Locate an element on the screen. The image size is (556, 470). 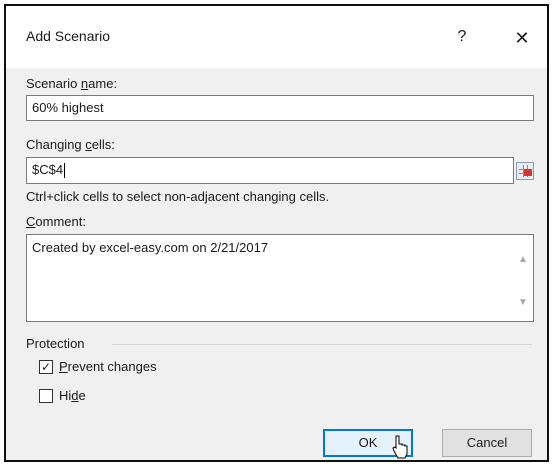
comment-value: Created by excel-easy.com on 2/21/2017 is located at coordinates (150, 247).